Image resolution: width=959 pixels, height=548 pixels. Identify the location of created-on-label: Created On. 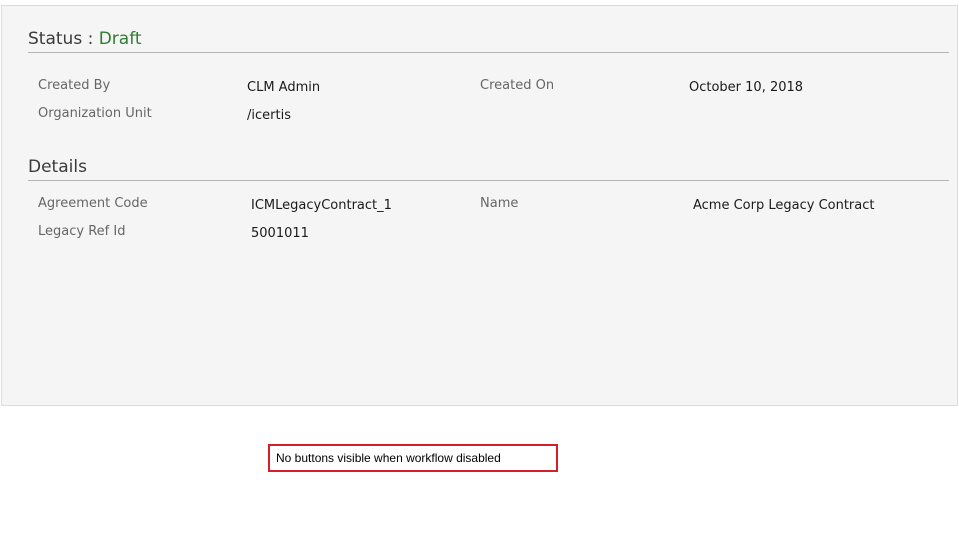
(517, 85).